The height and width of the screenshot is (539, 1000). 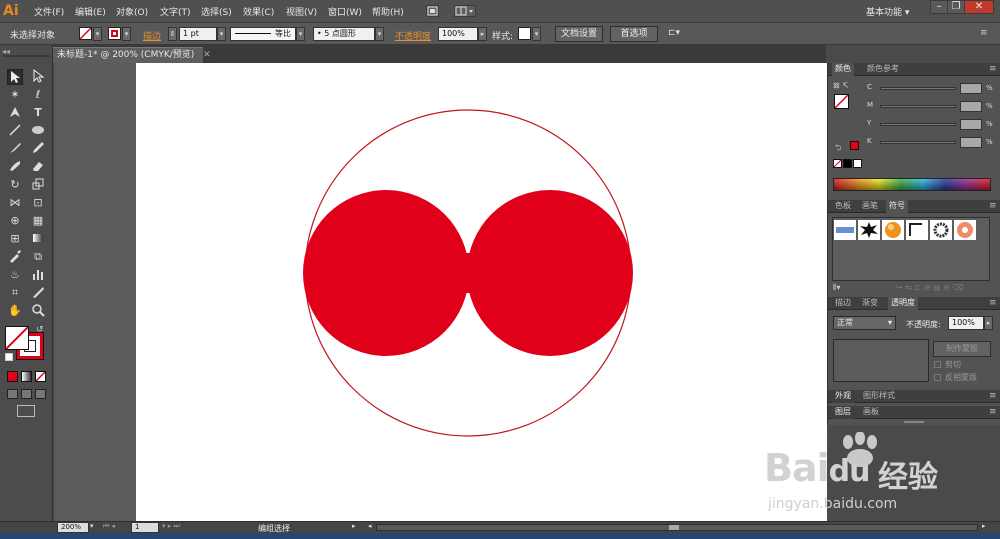 I want to click on horizontal-scrollbar, so click(x=677, y=527).